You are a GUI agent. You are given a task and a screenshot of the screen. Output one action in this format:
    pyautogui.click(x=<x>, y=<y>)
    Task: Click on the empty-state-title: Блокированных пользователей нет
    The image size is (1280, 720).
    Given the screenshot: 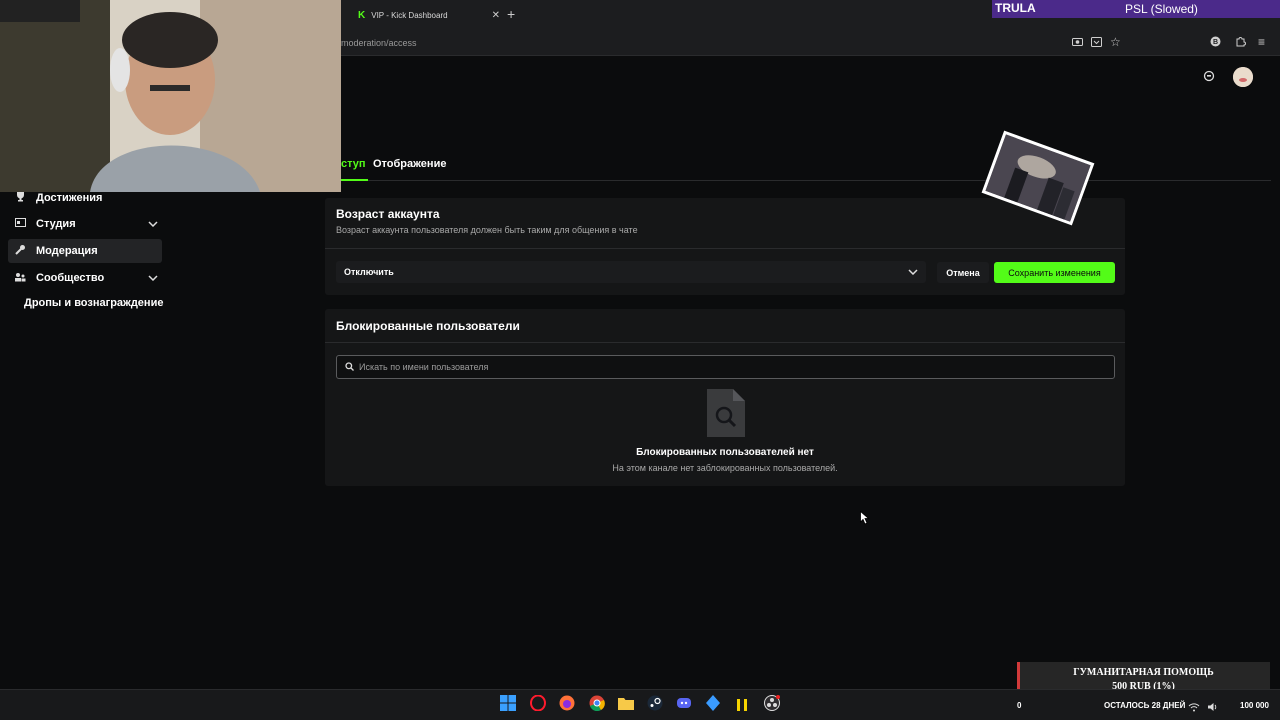 What is the action you would take?
    pyautogui.click(x=725, y=452)
    